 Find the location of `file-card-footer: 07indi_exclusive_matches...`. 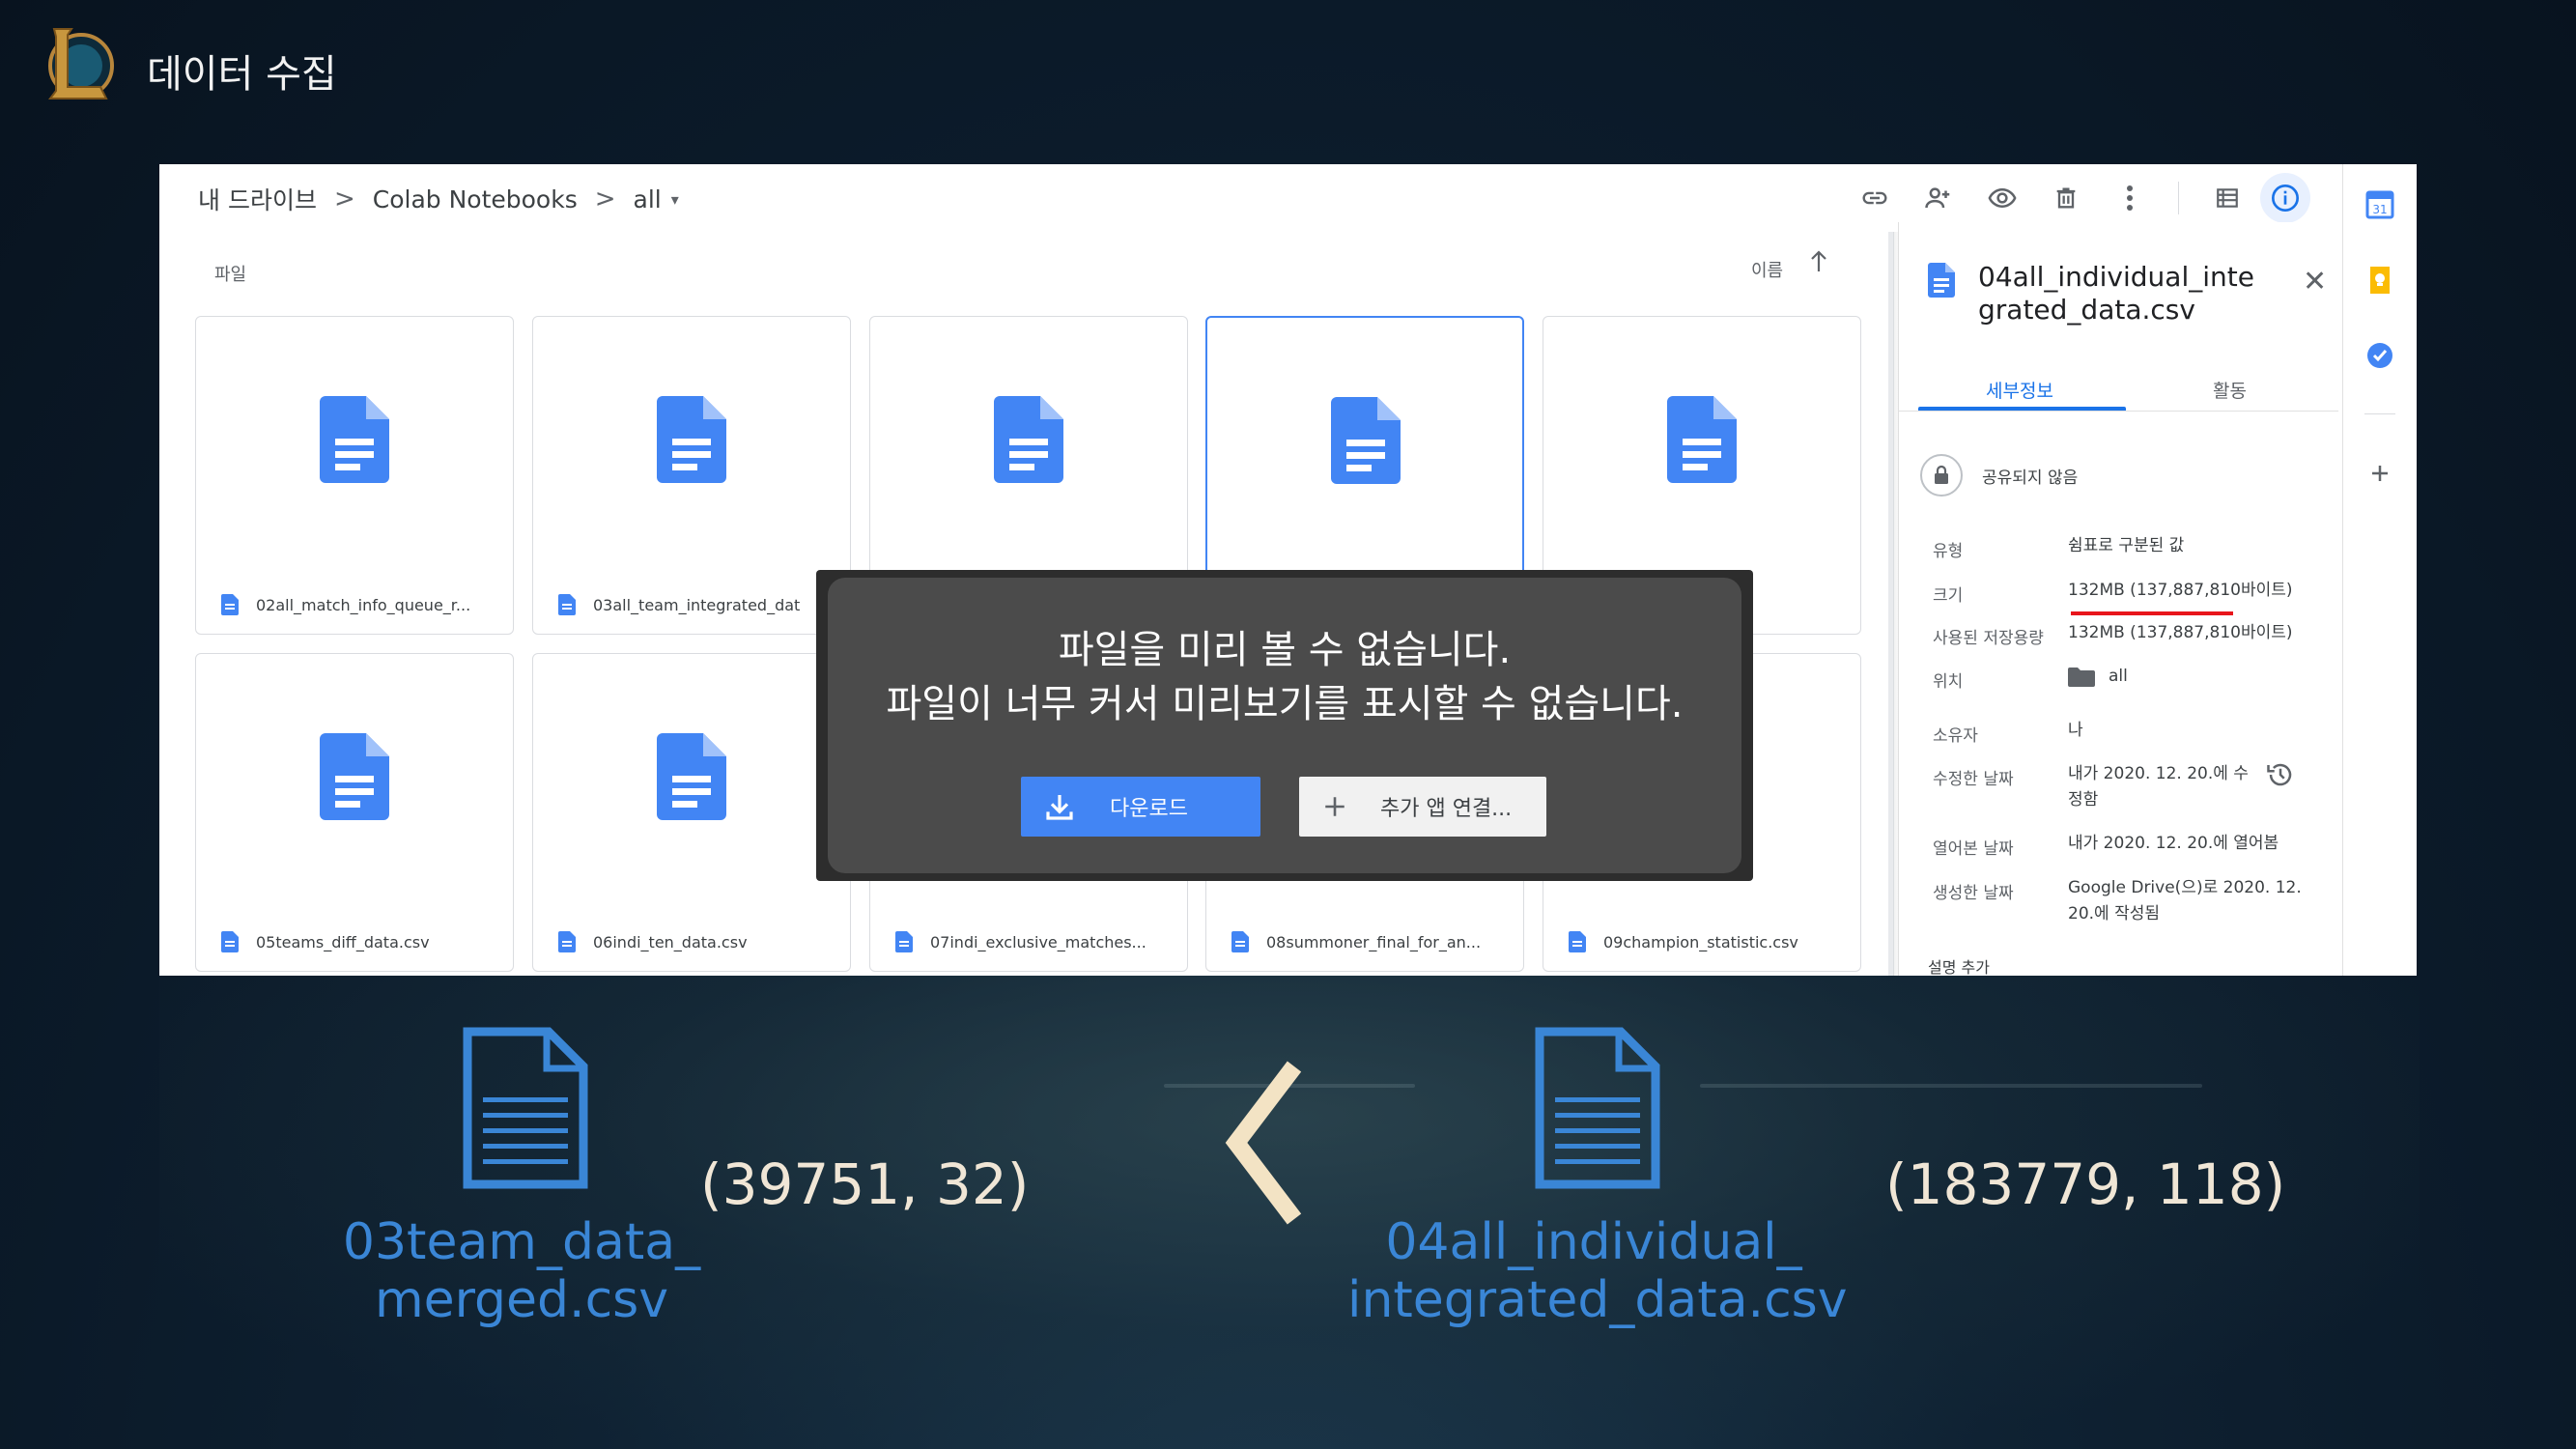

file-card-footer: 07indi_exclusive_matches... is located at coordinates (1028, 942).